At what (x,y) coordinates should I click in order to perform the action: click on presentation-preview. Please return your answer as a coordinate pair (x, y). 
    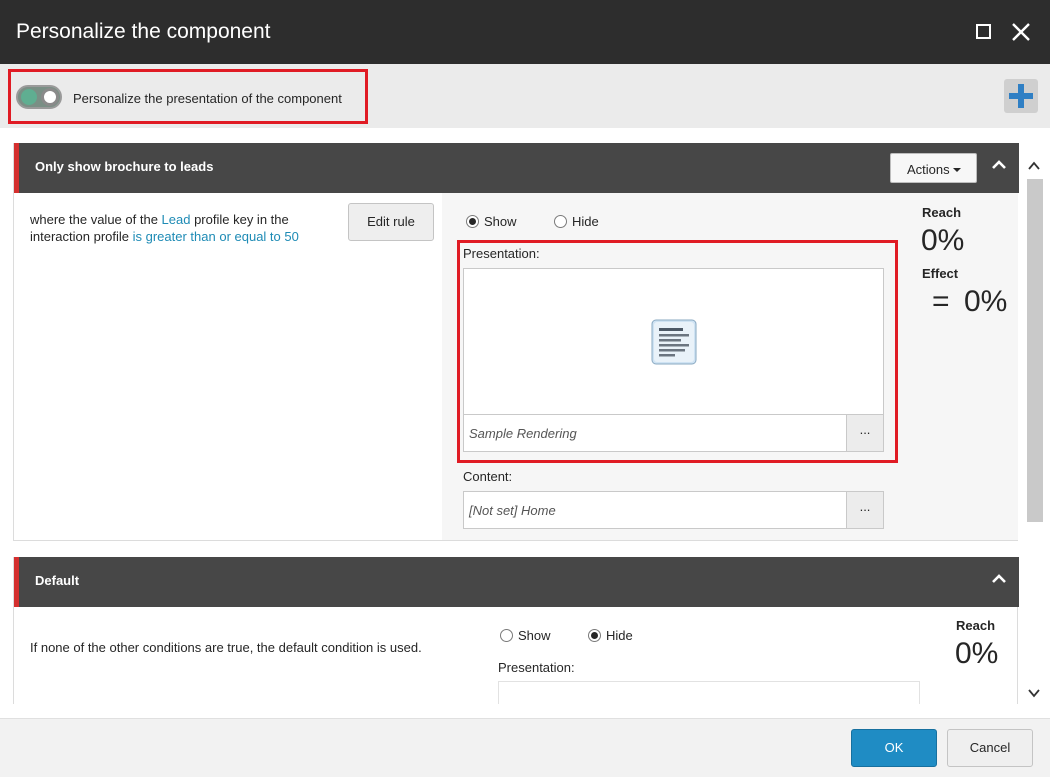
    Looking at the image, I should click on (709, 692).